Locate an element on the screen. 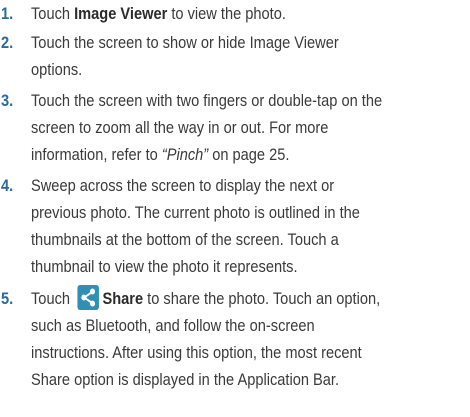 Image resolution: width=470 pixels, height=417 pixels. step-number: 5. is located at coordinates (7, 298).